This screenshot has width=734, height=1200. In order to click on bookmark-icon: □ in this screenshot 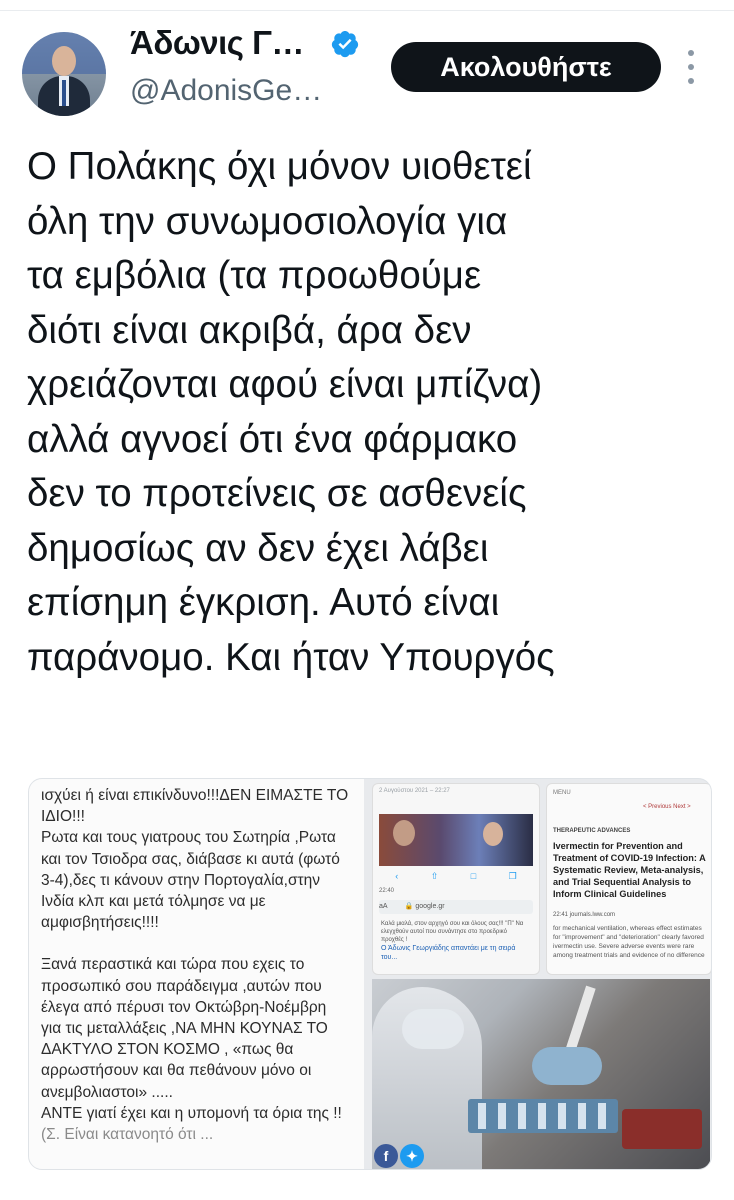, I will do `click(473, 876)`.